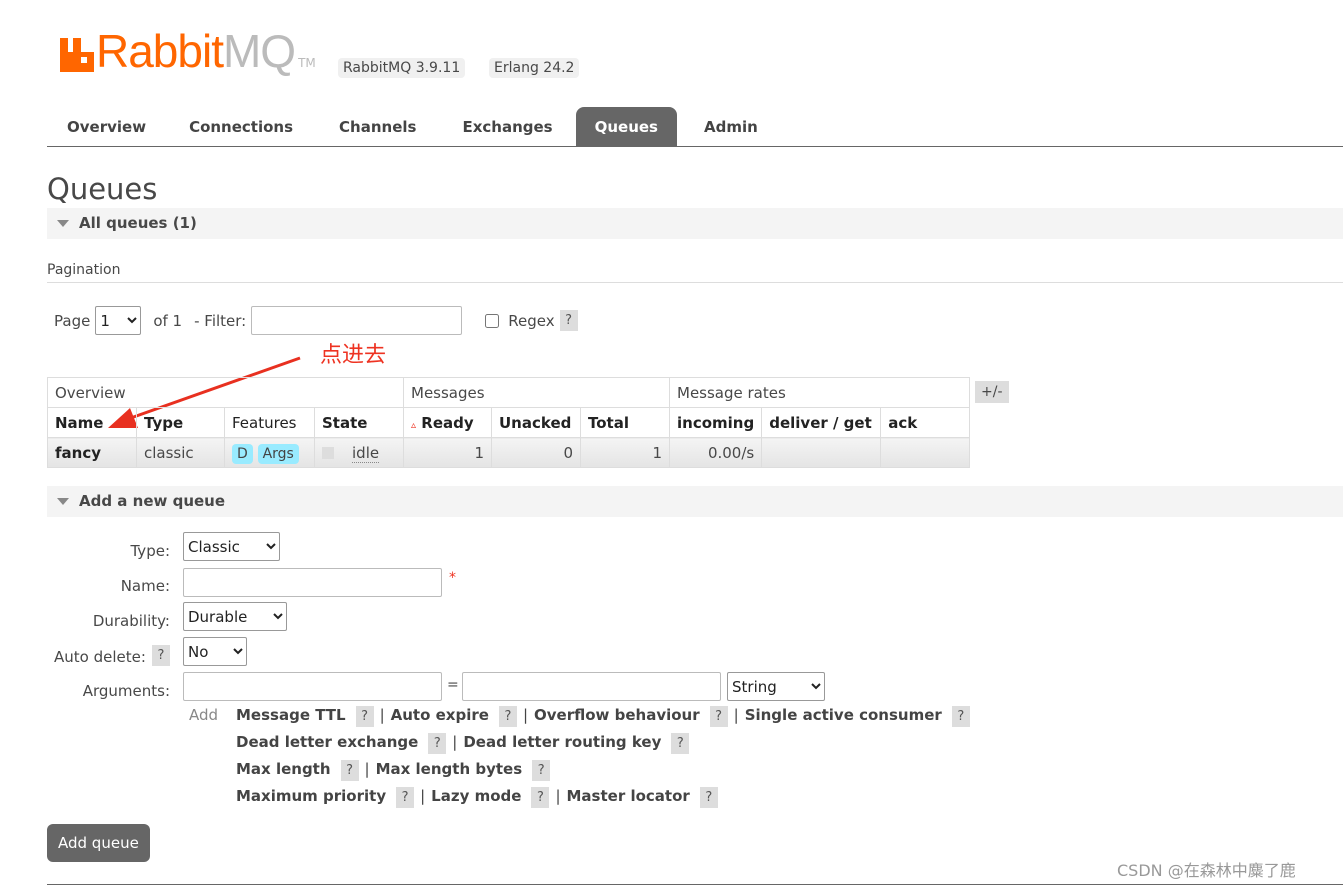  What do you see at coordinates (366, 453) in the screenshot?
I see `state-text: idle` at bounding box center [366, 453].